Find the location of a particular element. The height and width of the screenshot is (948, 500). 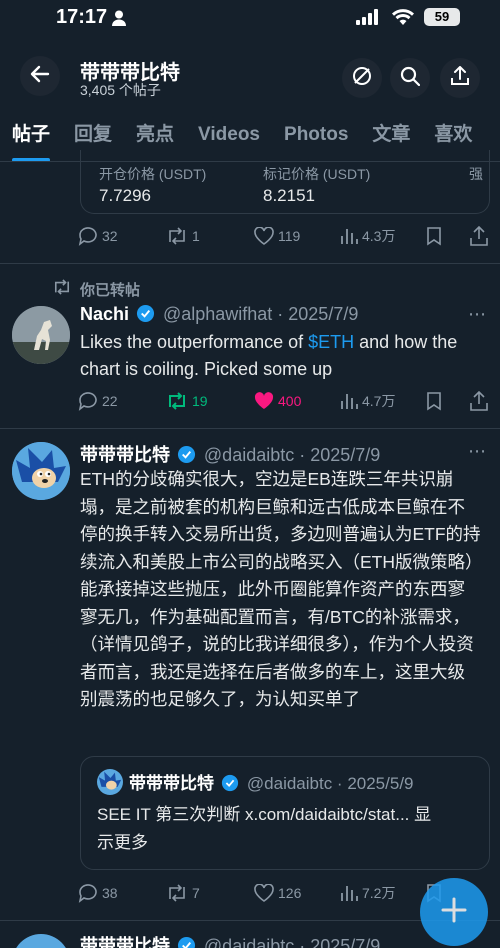

post1-actions: 32 1 119 4.3万 is located at coordinates (286, 236).